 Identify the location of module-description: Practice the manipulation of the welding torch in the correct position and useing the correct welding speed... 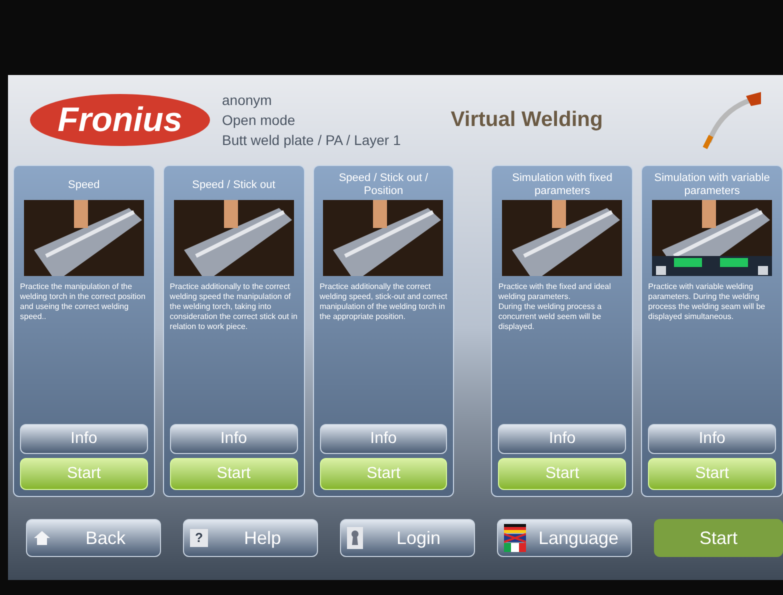
(83, 302).